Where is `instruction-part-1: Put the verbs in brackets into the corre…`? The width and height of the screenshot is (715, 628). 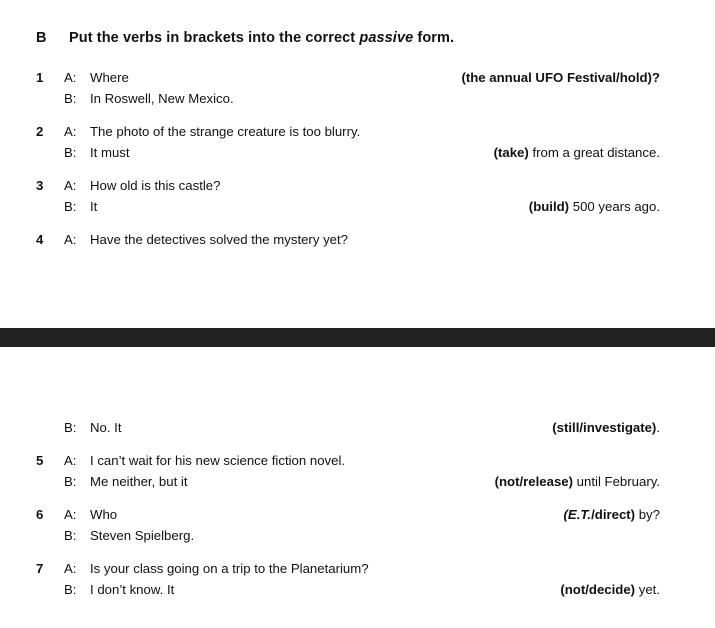
instruction-part-1: Put the verbs in brackets into the corre… is located at coordinates (214, 38).